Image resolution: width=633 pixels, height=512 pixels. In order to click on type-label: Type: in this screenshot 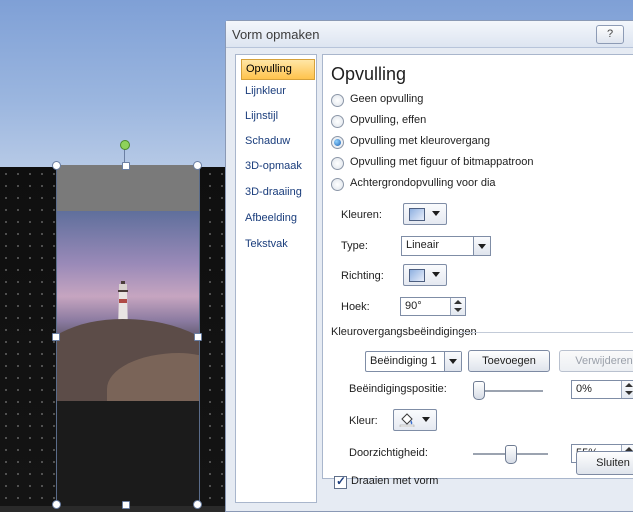, I will do `click(354, 246)`.